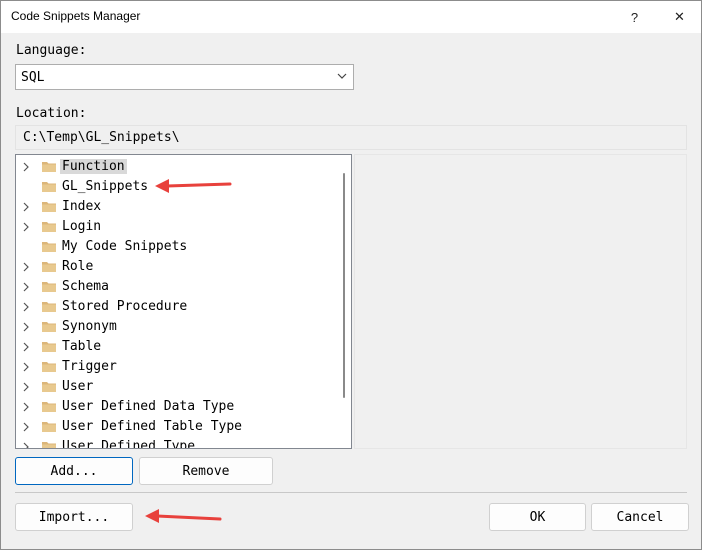 This screenshot has height=550, width=702. I want to click on close-button: ✕, so click(679, 17).